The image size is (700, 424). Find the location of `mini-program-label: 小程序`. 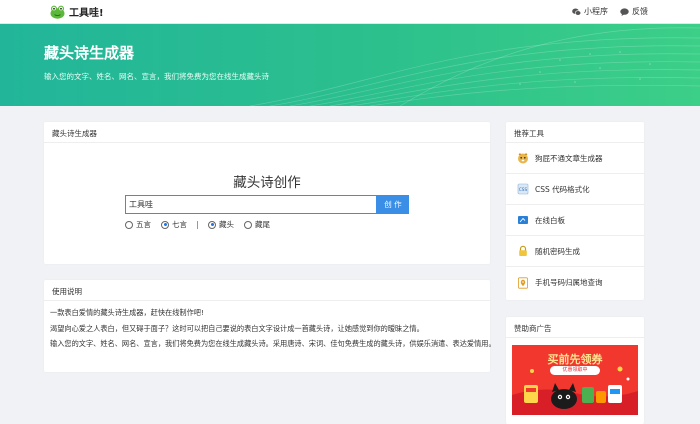

mini-program-label: 小程序 is located at coordinates (596, 11).